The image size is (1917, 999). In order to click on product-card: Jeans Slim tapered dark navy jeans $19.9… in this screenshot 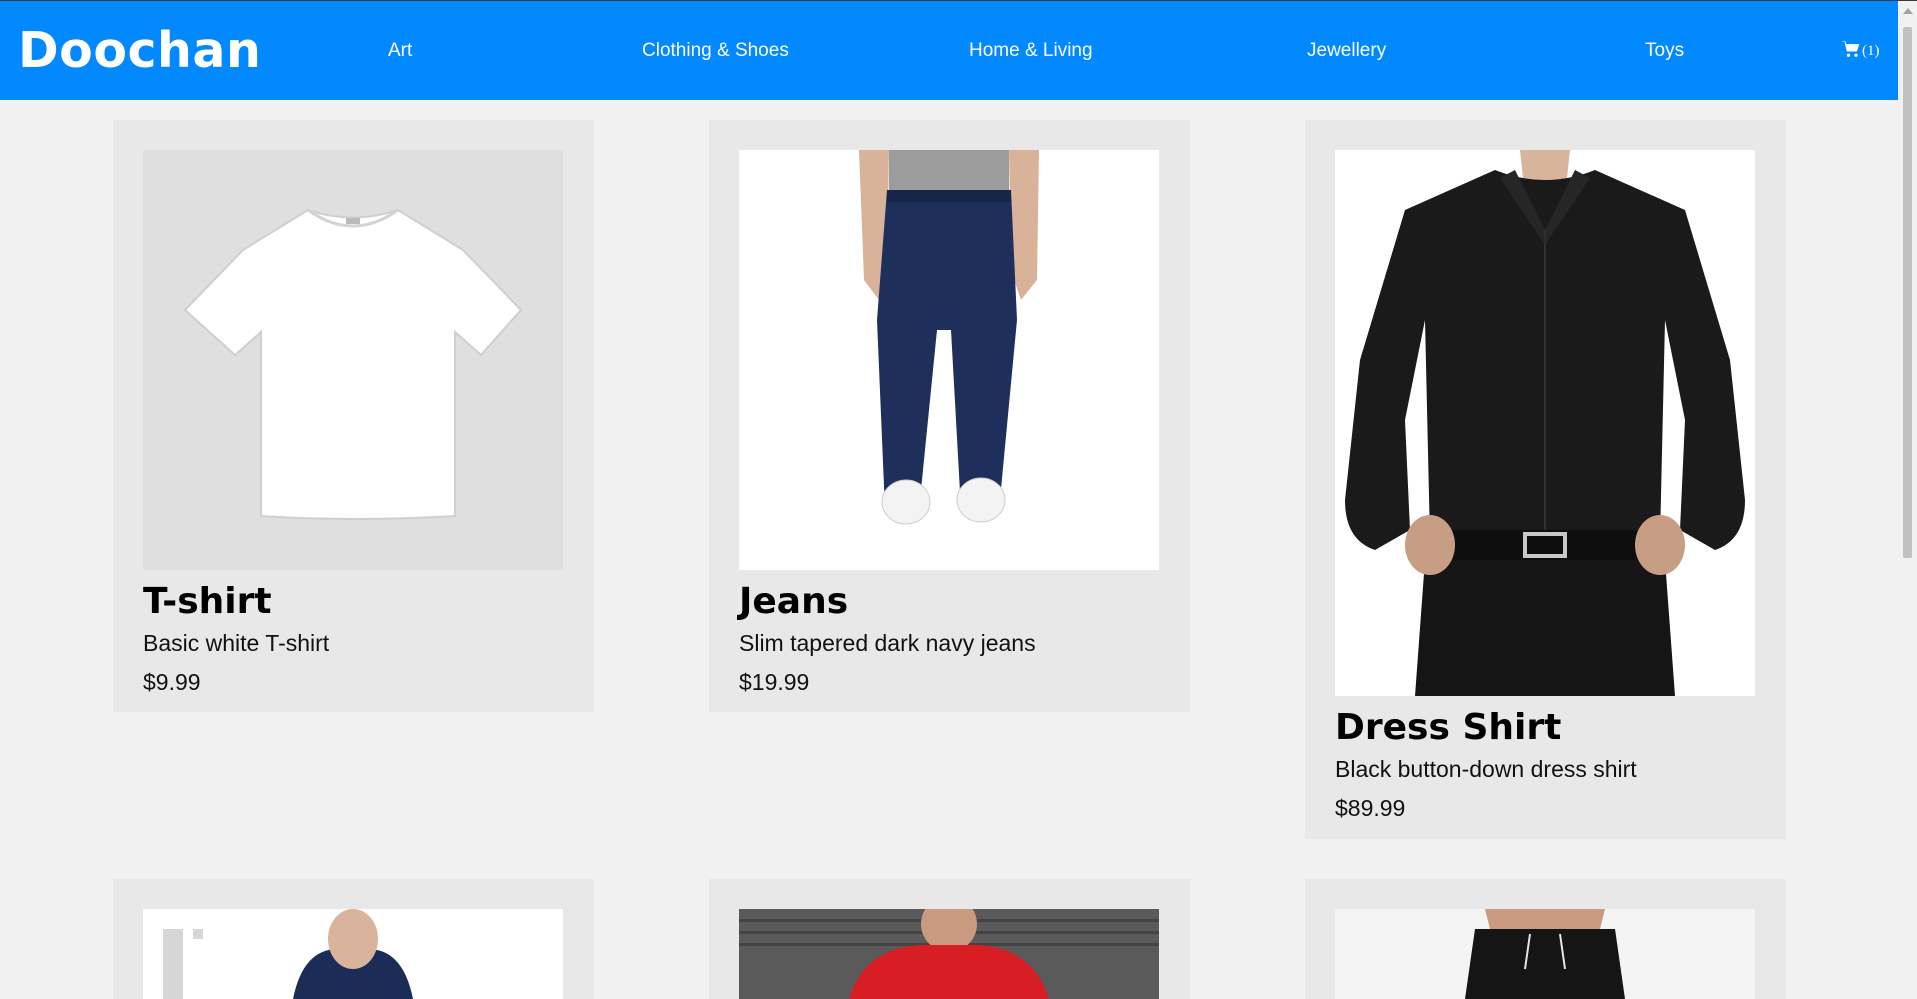, I will do `click(949, 416)`.